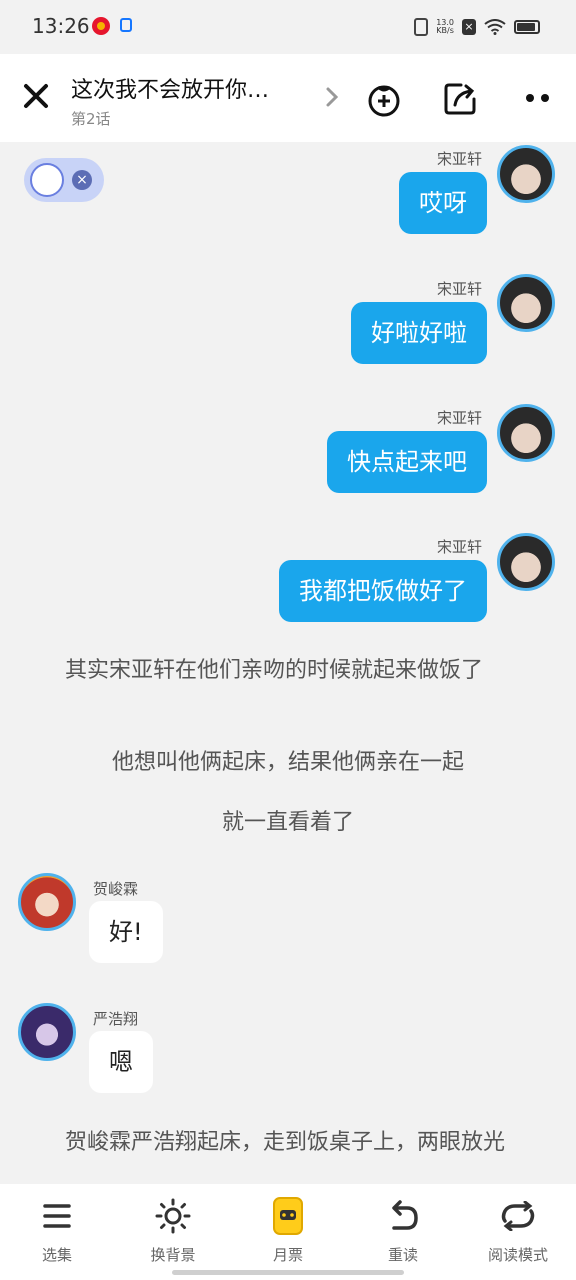  What do you see at coordinates (126, 25) in the screenshot?
I see `app-icon` at bounding box center [126, 25].